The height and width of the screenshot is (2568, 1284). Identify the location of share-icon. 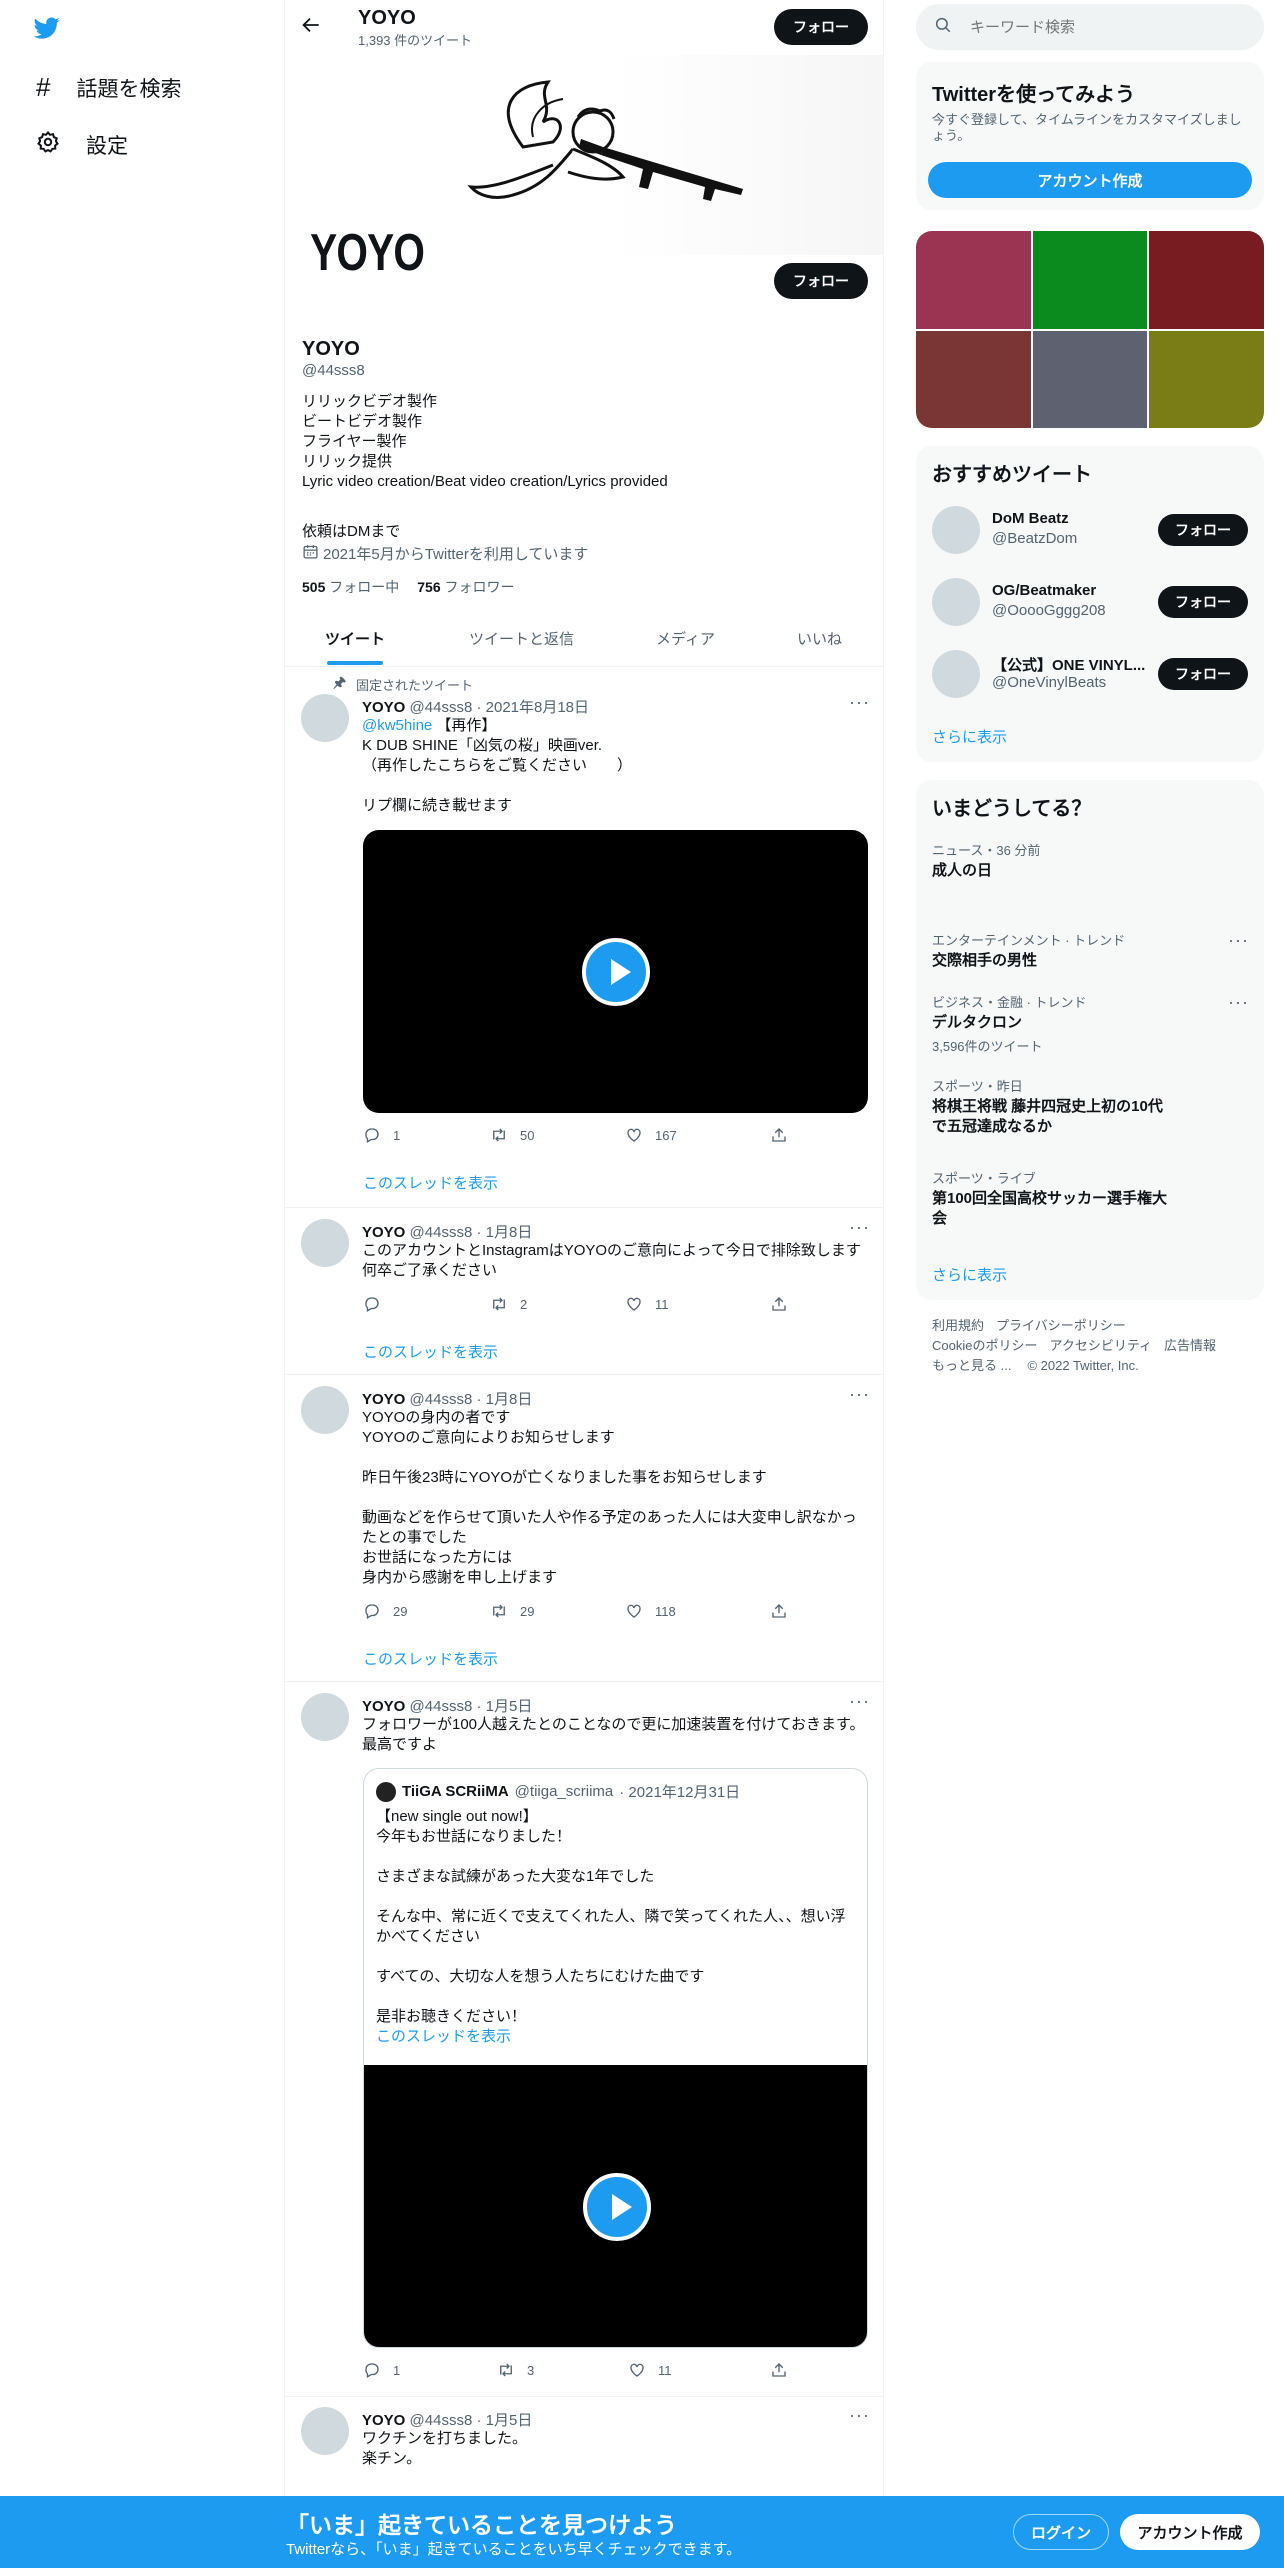
(779, 2370).